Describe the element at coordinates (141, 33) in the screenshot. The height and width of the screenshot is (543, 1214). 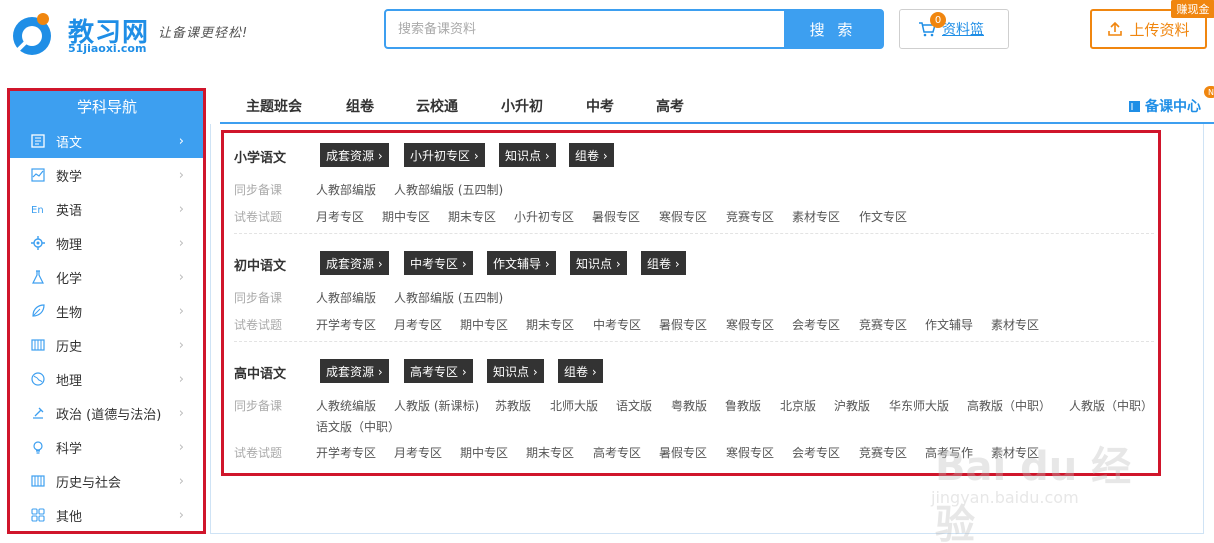
I see `site-logo: 教习网 51jiaoxi.com 让备课更轻松!` at that location.